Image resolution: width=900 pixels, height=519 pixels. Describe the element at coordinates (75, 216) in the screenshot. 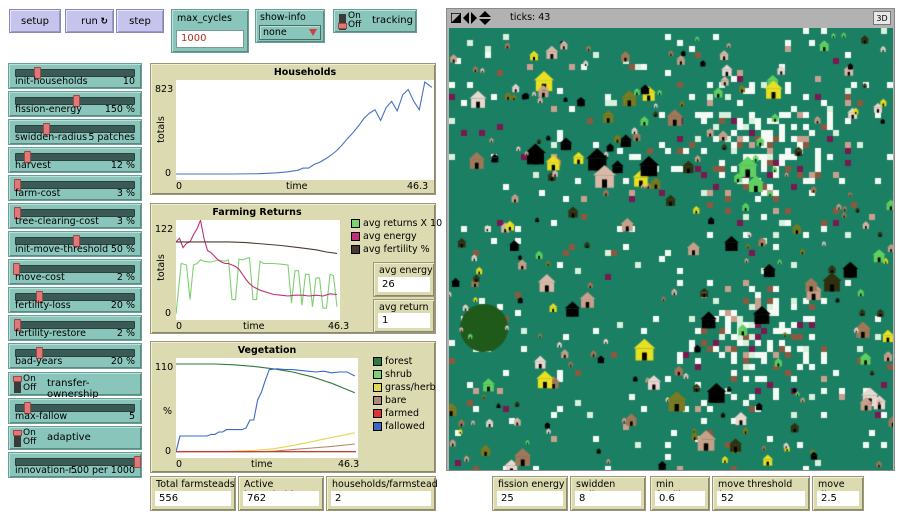

I see `slider-tree-clearing-cost: tree-clearing-cost 3 %` at that location.